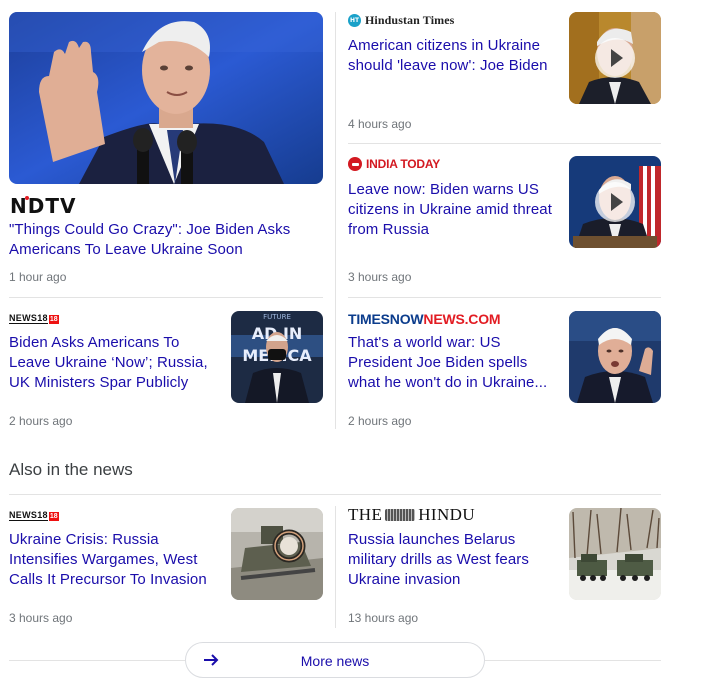 This screenshot has width=709, height=687. Describe the element at coordinates (380, 124) in the screenshot. I see `story-time: 4 hours ago` at that location.